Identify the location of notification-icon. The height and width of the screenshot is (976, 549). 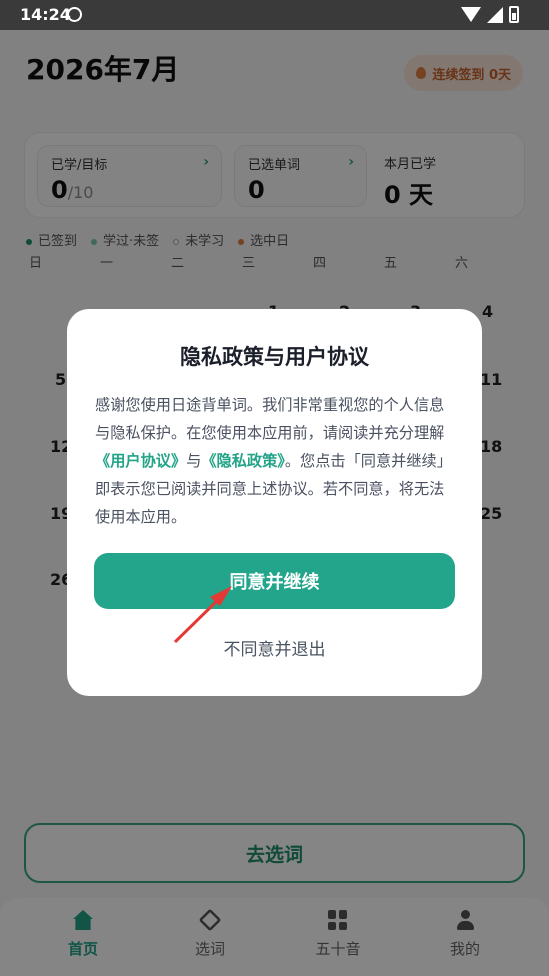
(74, 14).